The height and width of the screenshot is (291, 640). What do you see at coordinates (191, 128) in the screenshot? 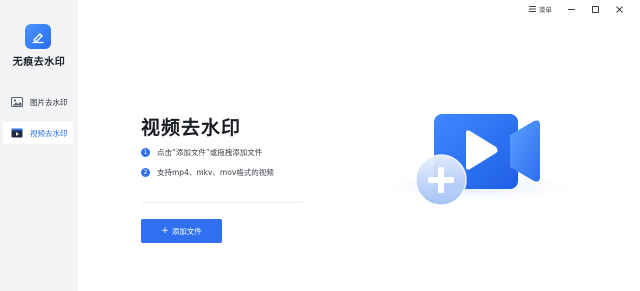
I see `page-title: 视频去水印` at bounding box center [191, 128].